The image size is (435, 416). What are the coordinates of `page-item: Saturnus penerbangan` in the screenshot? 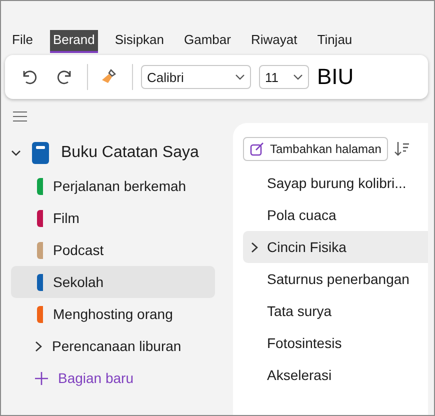 It's located at (338, 279).